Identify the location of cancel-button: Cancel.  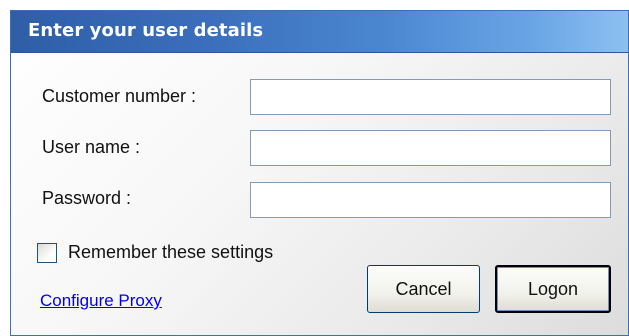
(423, 289).